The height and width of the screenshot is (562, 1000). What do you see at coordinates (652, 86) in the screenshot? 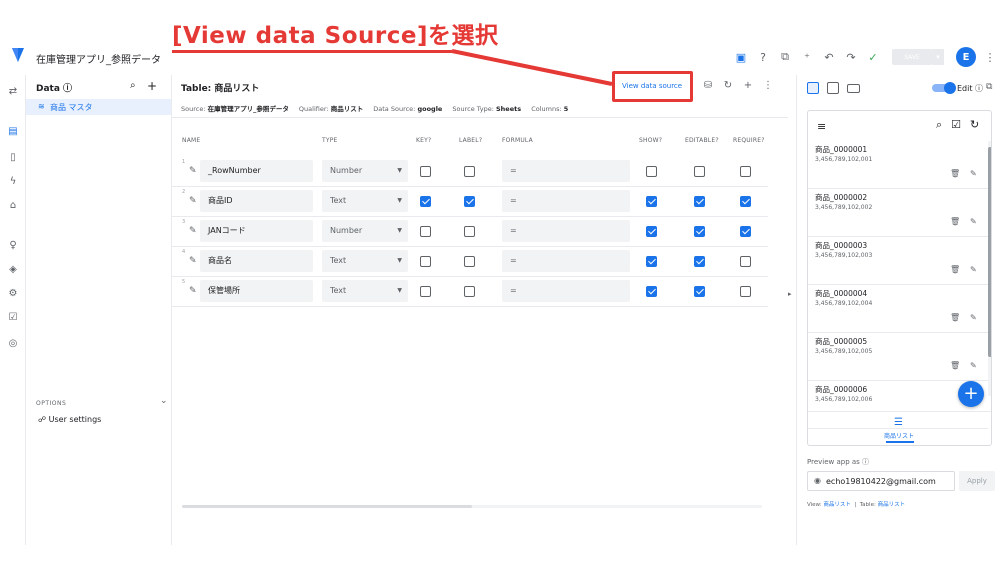
I see `view-data-source-button: View data source` at bounding box center [652, 86].